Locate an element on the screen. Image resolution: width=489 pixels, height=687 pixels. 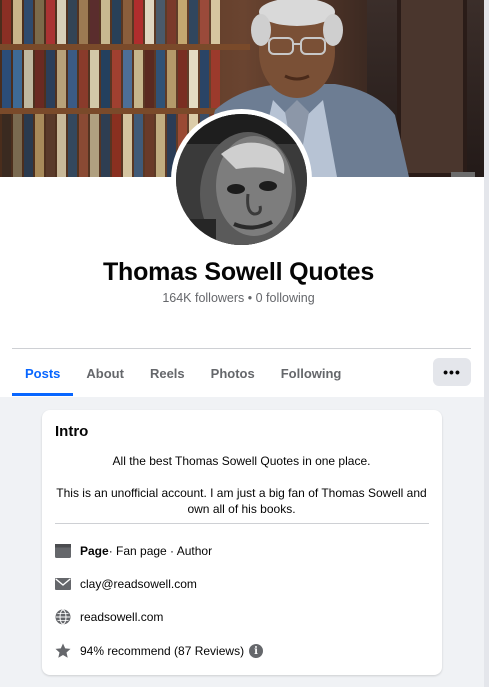
category-row: Page · Fan page · Author is located at coordinates (133, 551).